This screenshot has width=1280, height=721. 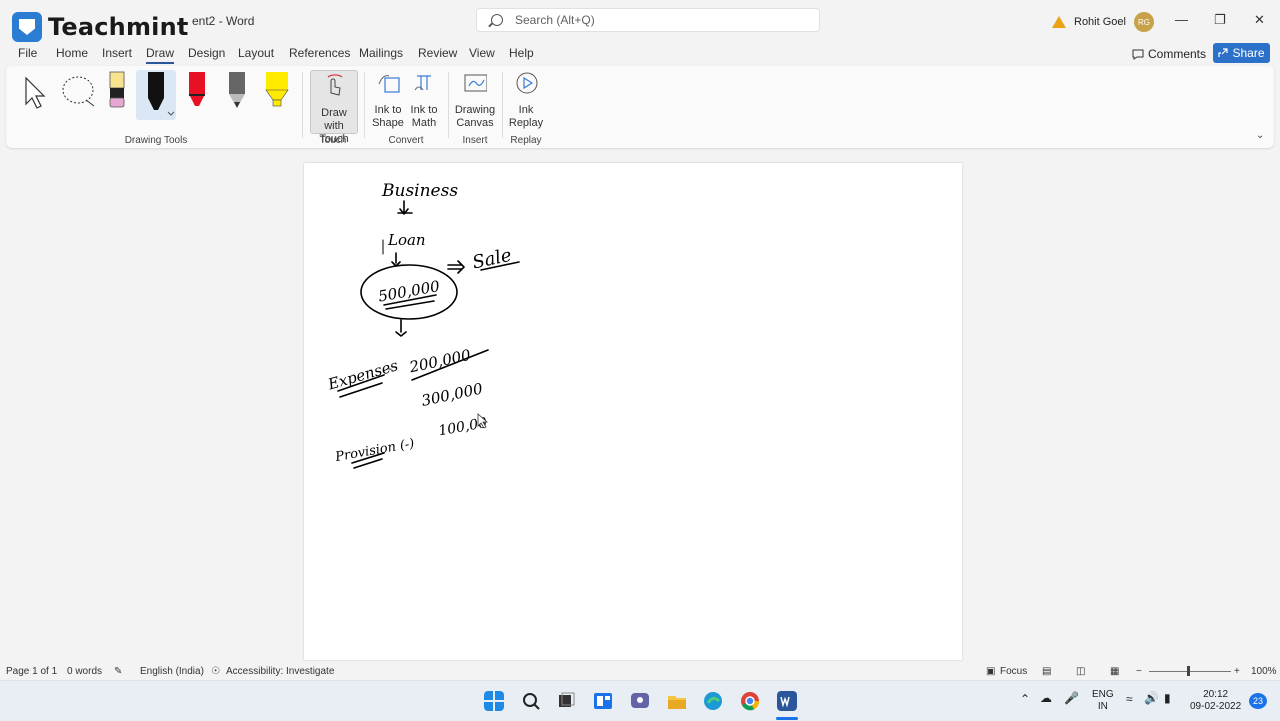 I want to click on accessibility-status: Accessibility: Investigate, so click(x=280, y=671).